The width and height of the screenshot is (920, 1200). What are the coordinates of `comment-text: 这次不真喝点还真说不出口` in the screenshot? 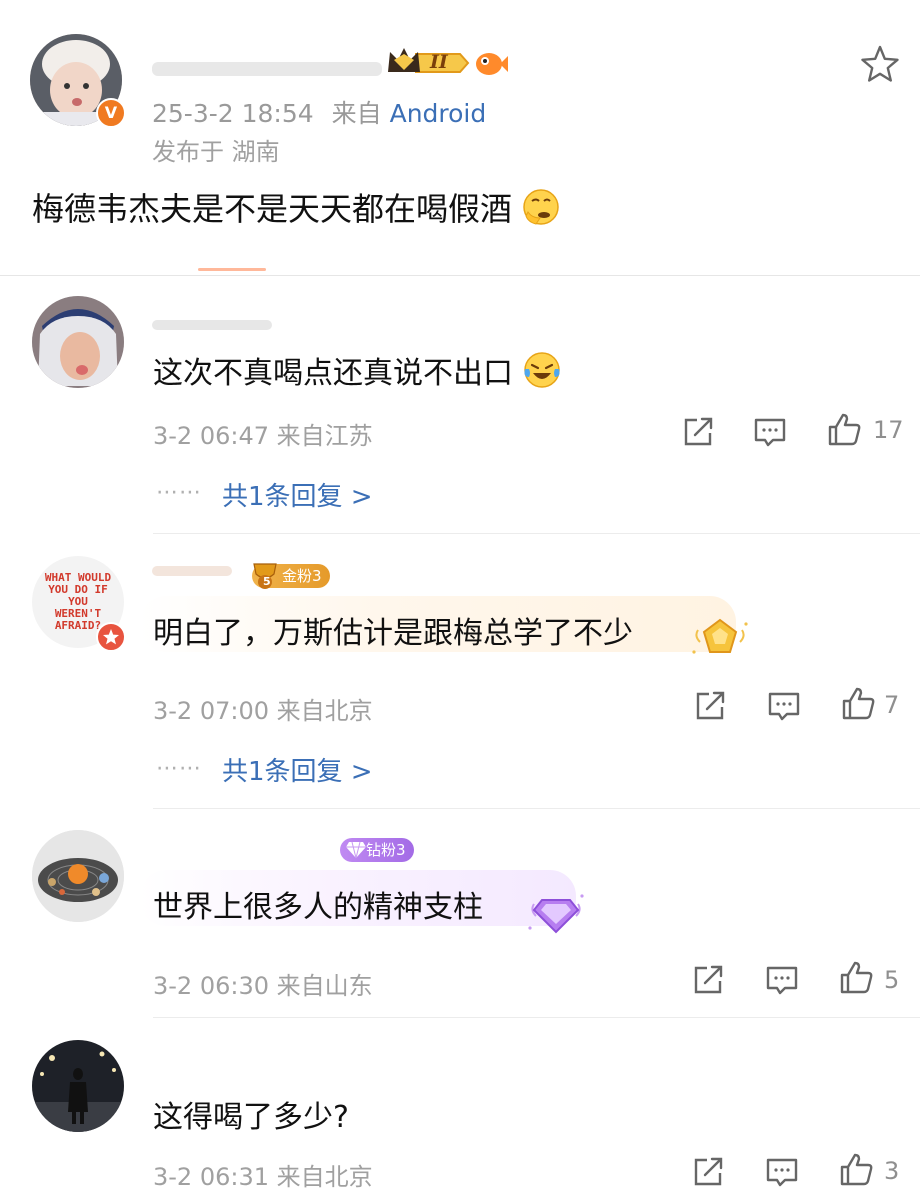 It's located at (357, 370).